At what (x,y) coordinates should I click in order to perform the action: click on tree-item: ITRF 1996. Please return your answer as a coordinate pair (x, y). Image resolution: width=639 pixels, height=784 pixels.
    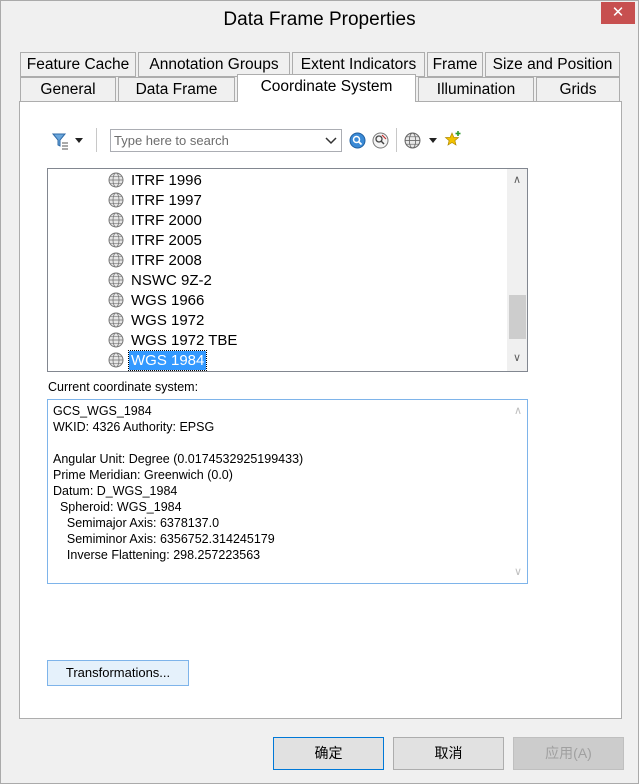
    Looking at the image, I should click on (156, 180).